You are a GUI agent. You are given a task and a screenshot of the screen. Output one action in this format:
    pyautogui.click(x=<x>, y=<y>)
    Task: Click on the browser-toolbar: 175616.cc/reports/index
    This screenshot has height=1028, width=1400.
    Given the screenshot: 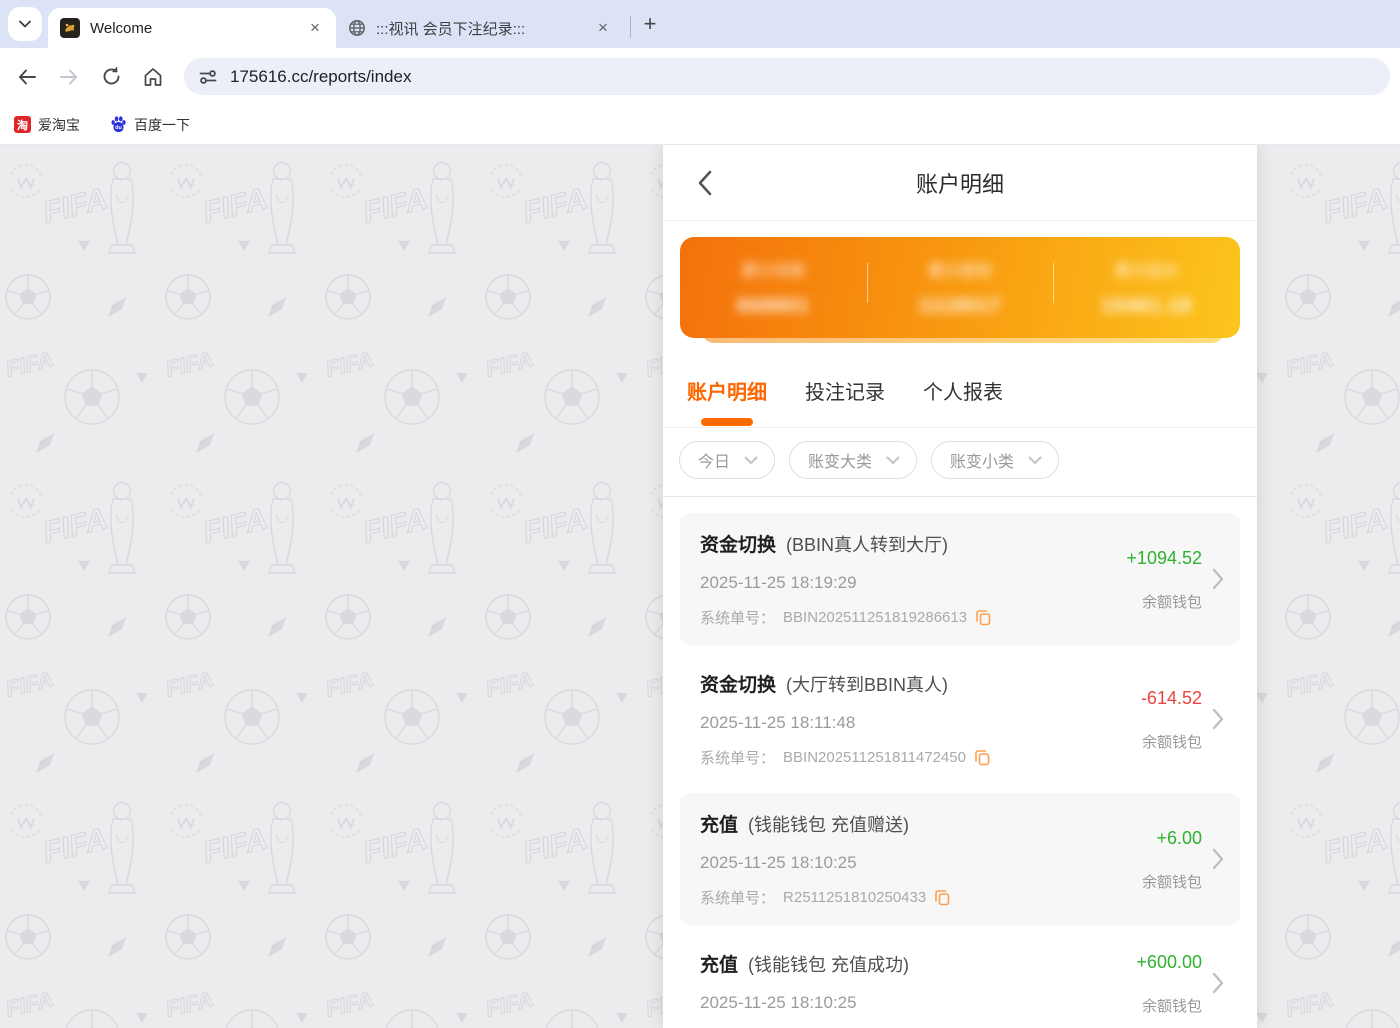 What is the action you would take?
    pyautogui.click(x=700, y=76)
    